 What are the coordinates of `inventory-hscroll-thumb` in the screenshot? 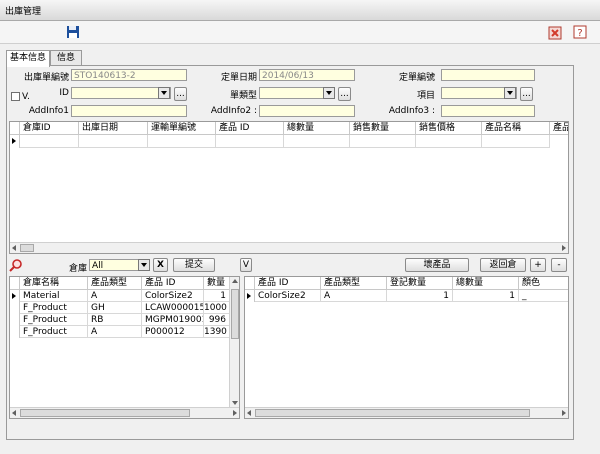 It's located at (105, 413).